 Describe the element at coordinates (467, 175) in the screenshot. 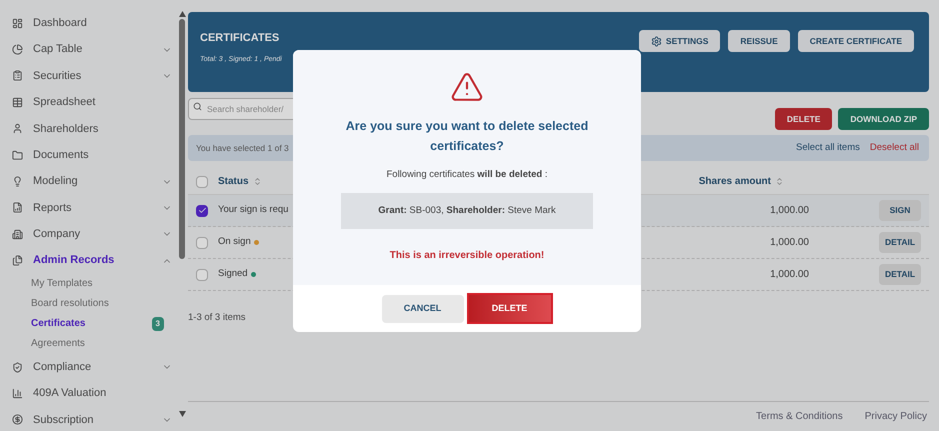

I see `dialog-message: Following certificates will be deleted :` at that location.